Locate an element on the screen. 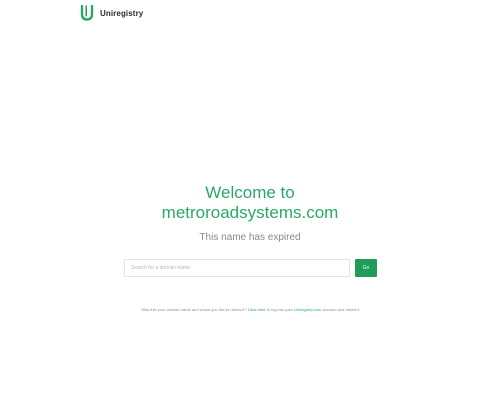 Image resolution: width=500 pixels, height=417 pixels. welcome-heading: Welcome to metroroadsystems.com is located at coordinates (250, 203).